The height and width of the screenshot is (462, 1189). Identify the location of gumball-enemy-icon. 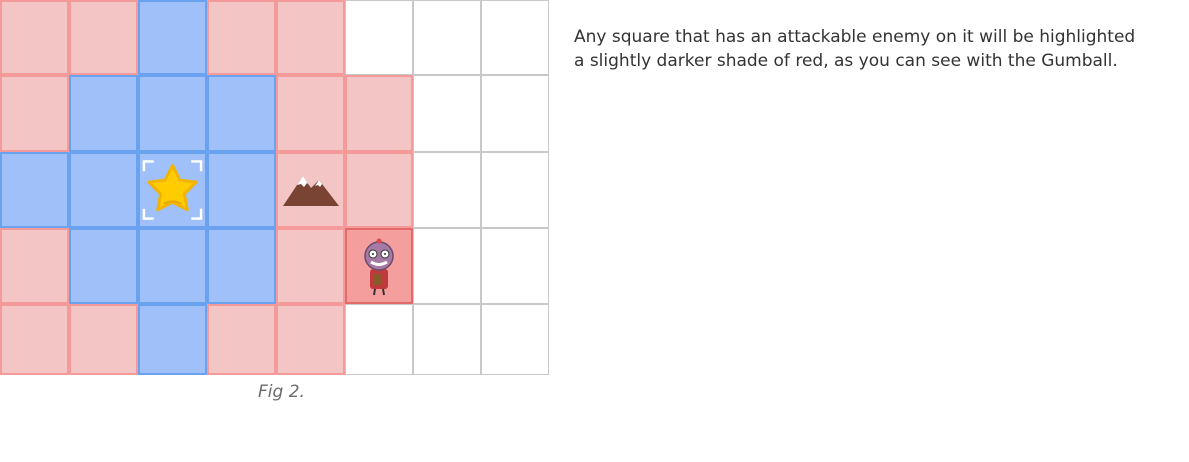
(379, 266).